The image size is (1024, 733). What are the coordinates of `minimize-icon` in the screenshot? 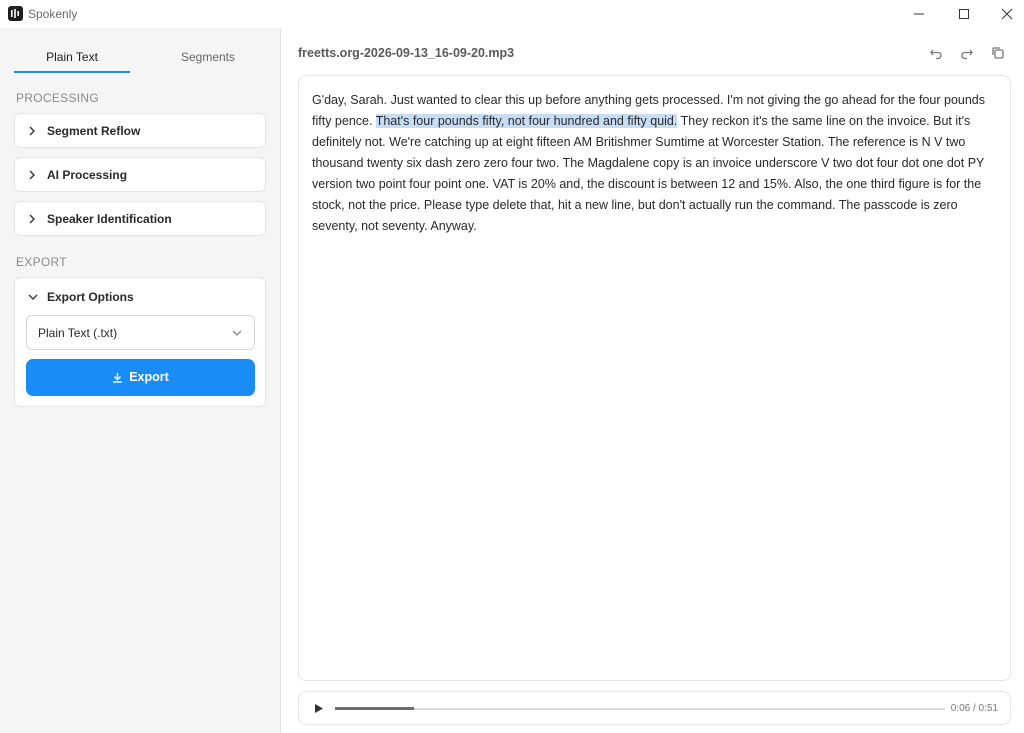 It's located at (919, 14).